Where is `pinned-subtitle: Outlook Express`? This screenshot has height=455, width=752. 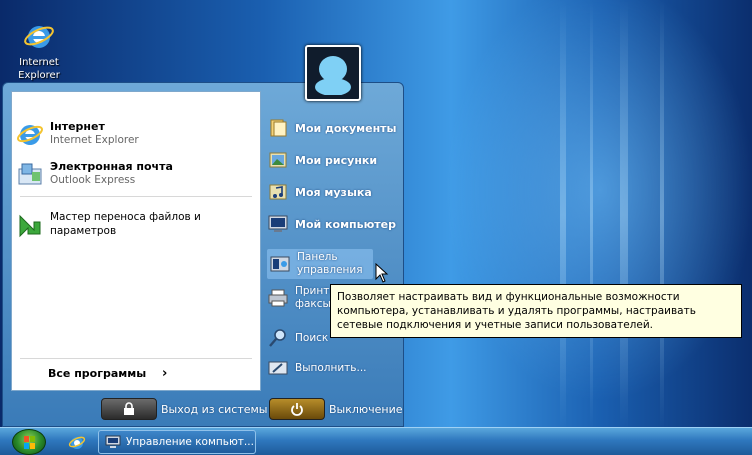
pinned-subtitle: Outlook Express is located at coordinates (93, 180).